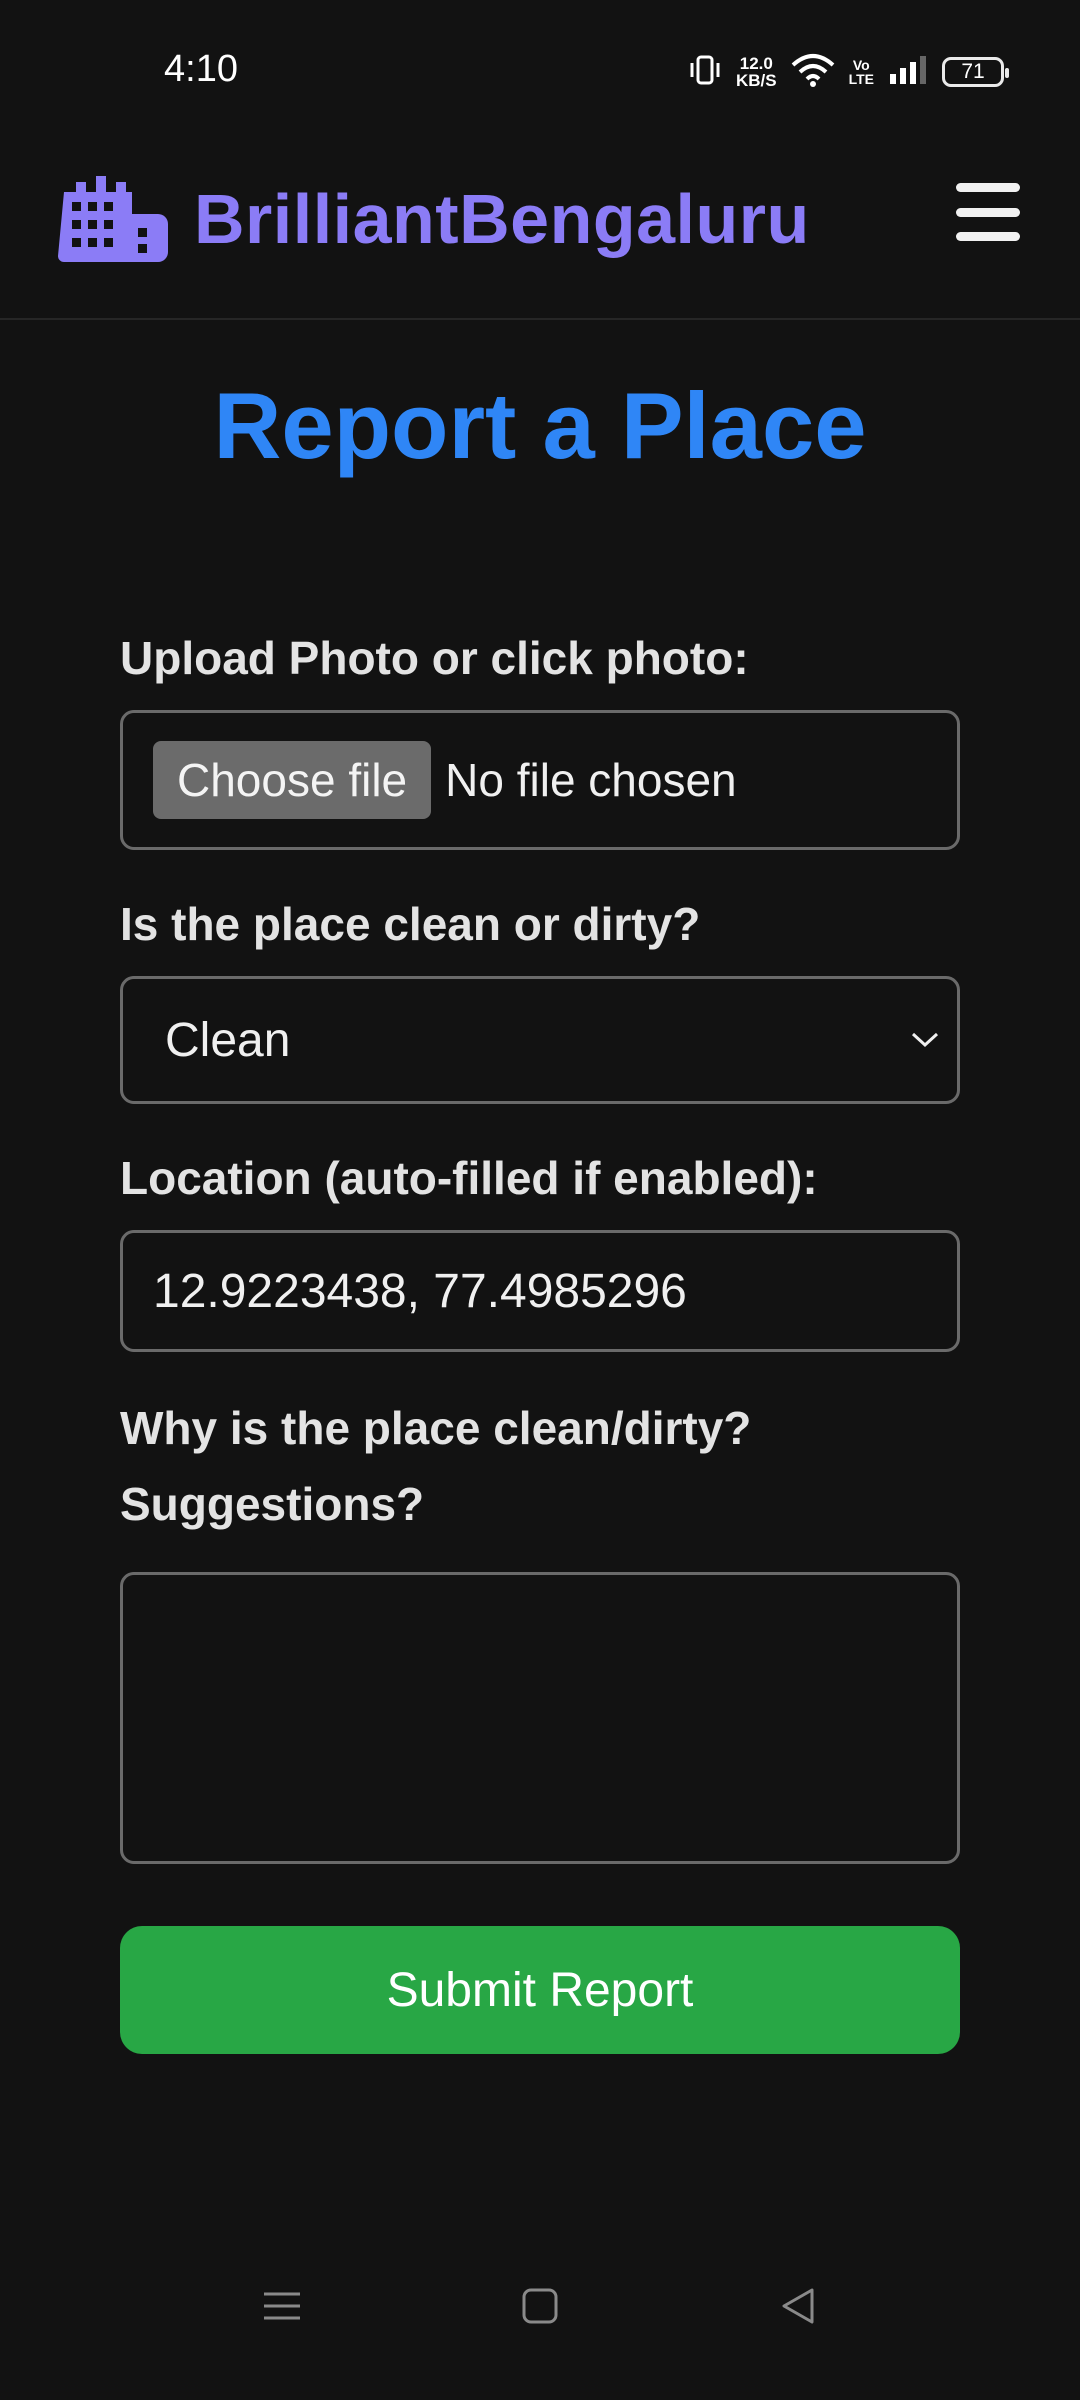  Describe the element at coordinates (813, 72) in the screenshot. I see `wifi-icon` at that location.